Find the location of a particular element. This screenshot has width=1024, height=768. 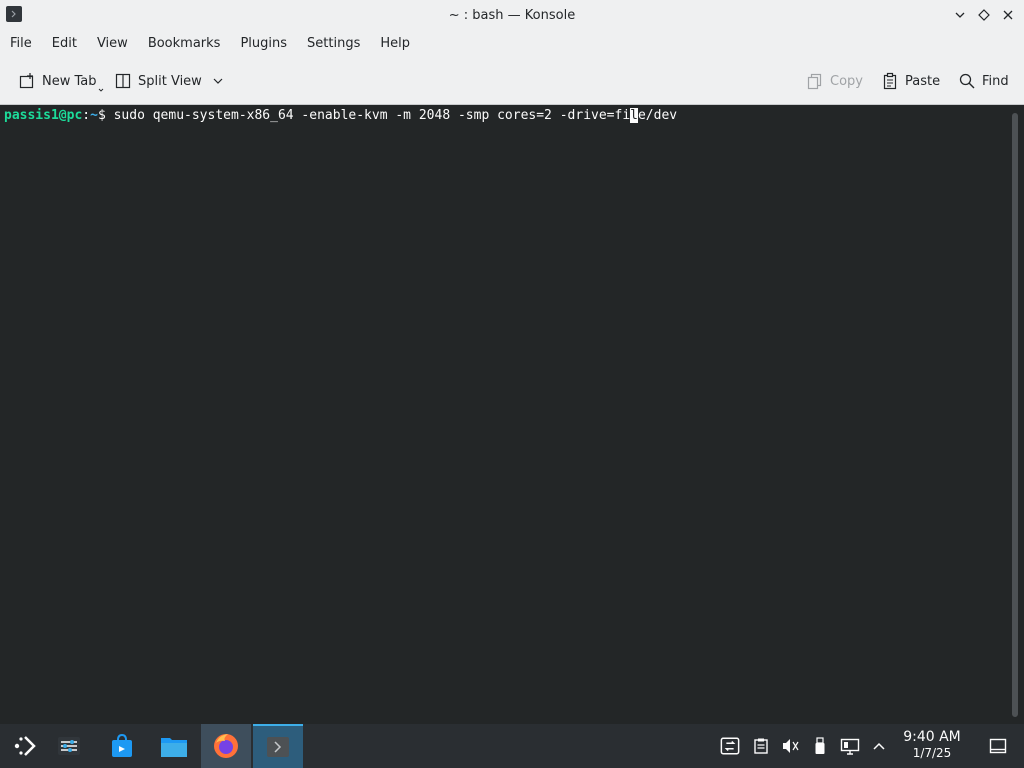

tray-clipboard is located at coordinates (761, 746).